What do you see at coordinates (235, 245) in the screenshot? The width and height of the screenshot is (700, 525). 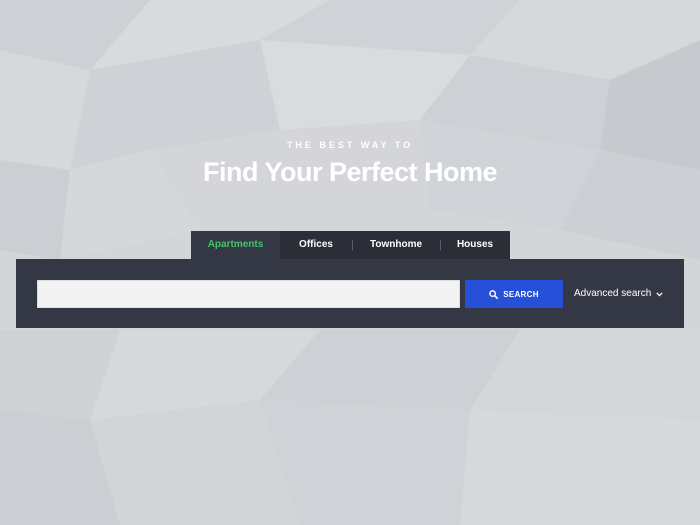 I see `tab-apartments: Apartments` at bounding box center [235, 245].